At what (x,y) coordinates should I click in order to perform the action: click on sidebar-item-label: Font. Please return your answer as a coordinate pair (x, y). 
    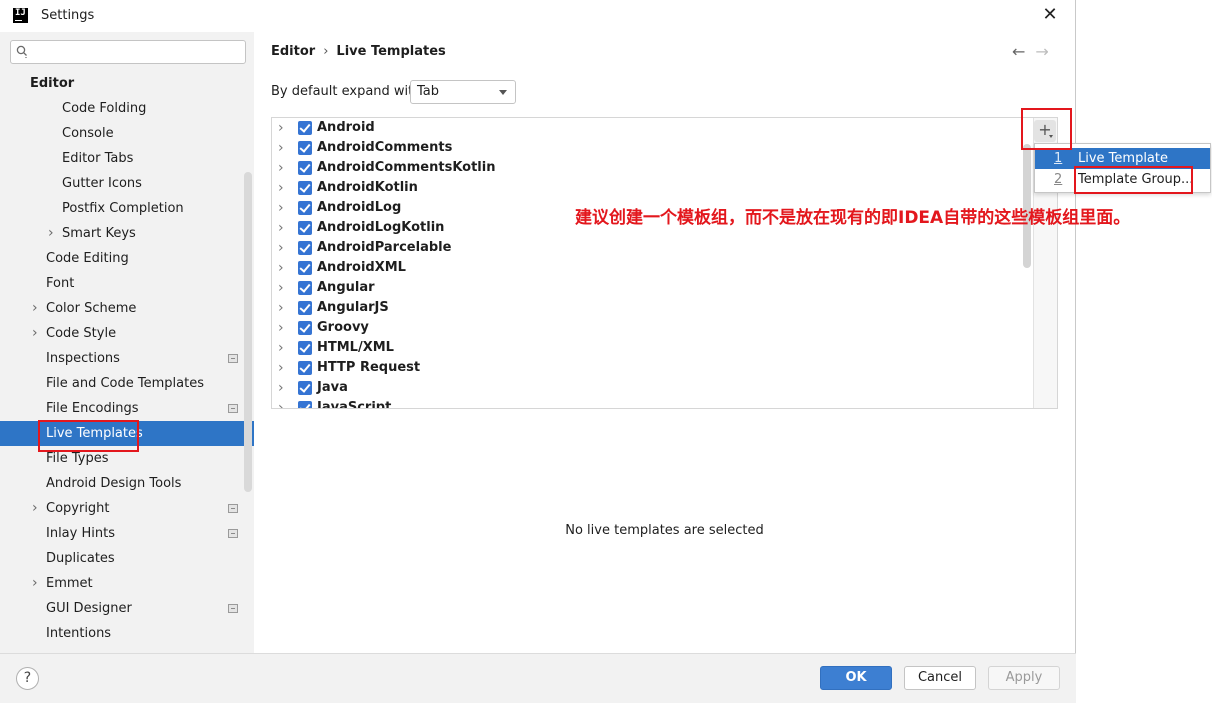
    Looking at the image, I should click on (60, 283).